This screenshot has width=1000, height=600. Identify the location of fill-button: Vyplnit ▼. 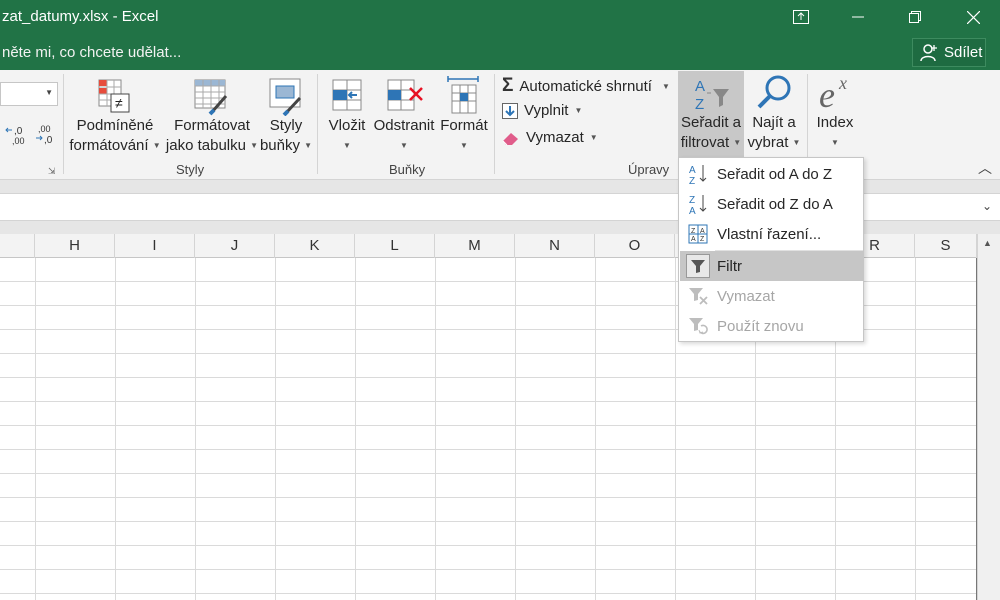
(542, 110).